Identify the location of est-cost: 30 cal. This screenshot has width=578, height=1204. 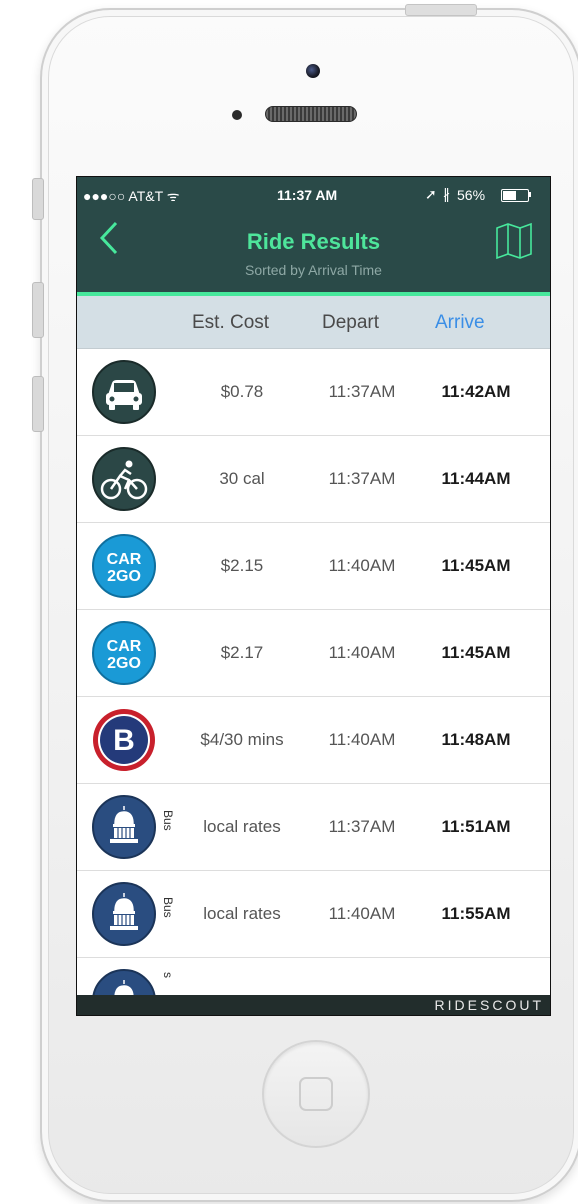
(242, 478).